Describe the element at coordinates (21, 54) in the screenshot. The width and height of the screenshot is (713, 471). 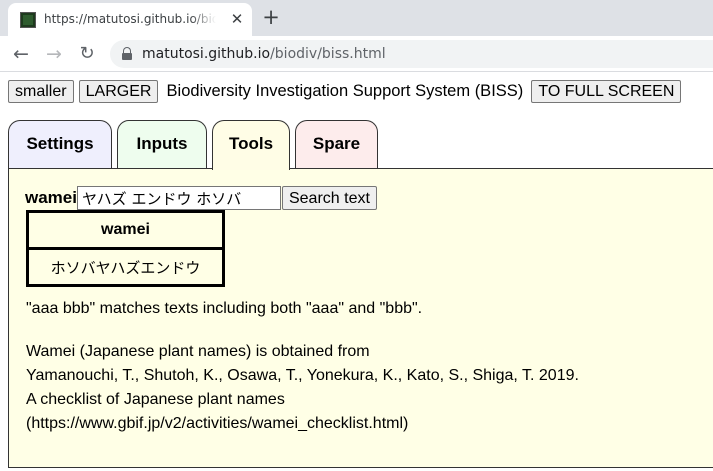
I see `back-arrow-icon: ←` at that location.